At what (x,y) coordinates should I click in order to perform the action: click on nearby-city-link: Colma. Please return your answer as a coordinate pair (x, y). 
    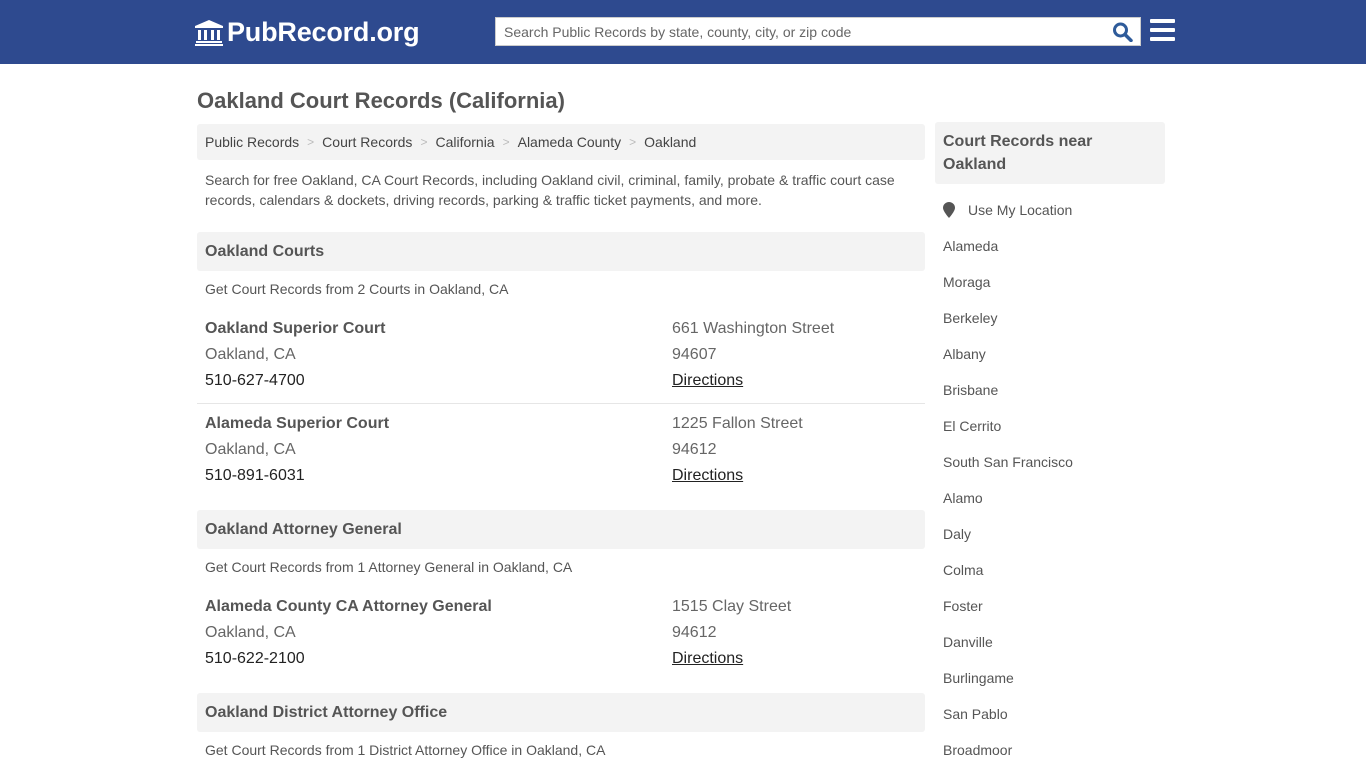
    Looking at the image, I should click on (963, 570).